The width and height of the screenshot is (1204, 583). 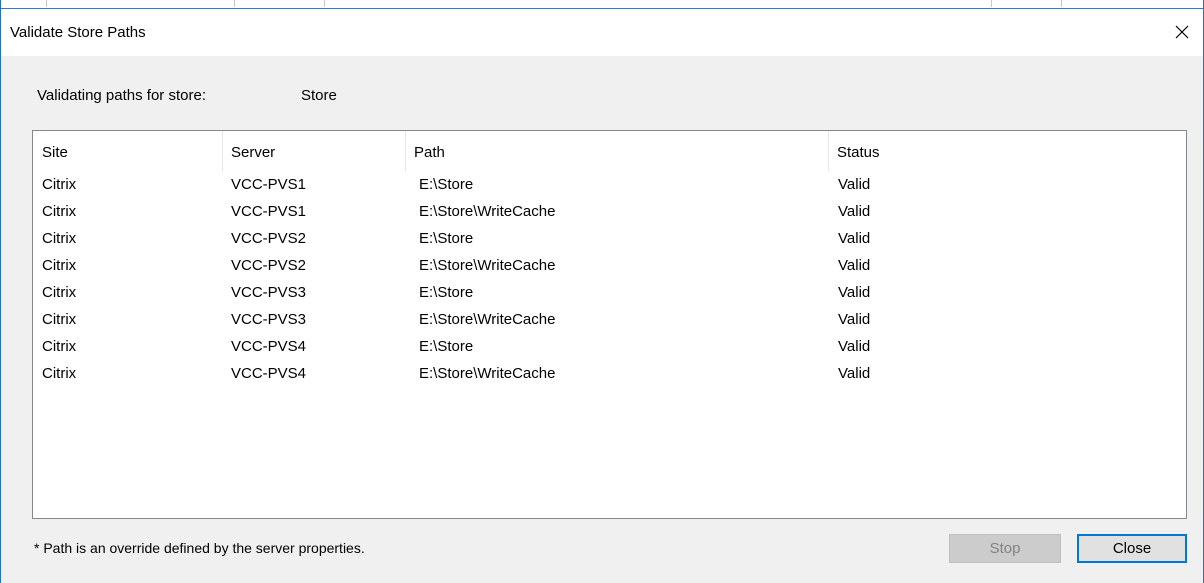 What do you see at coordinates (1005, 548) in the screenshot?
I see `stop-button: Stop` at bounding box center [1005, 548].